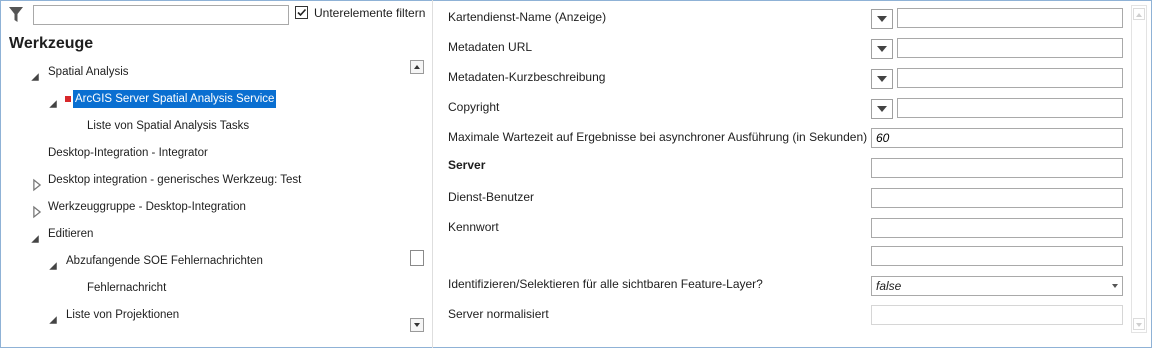 The image size is (1152, 348). I want to click on tree-node-label: Fehlernachricht, so click(127, 288).